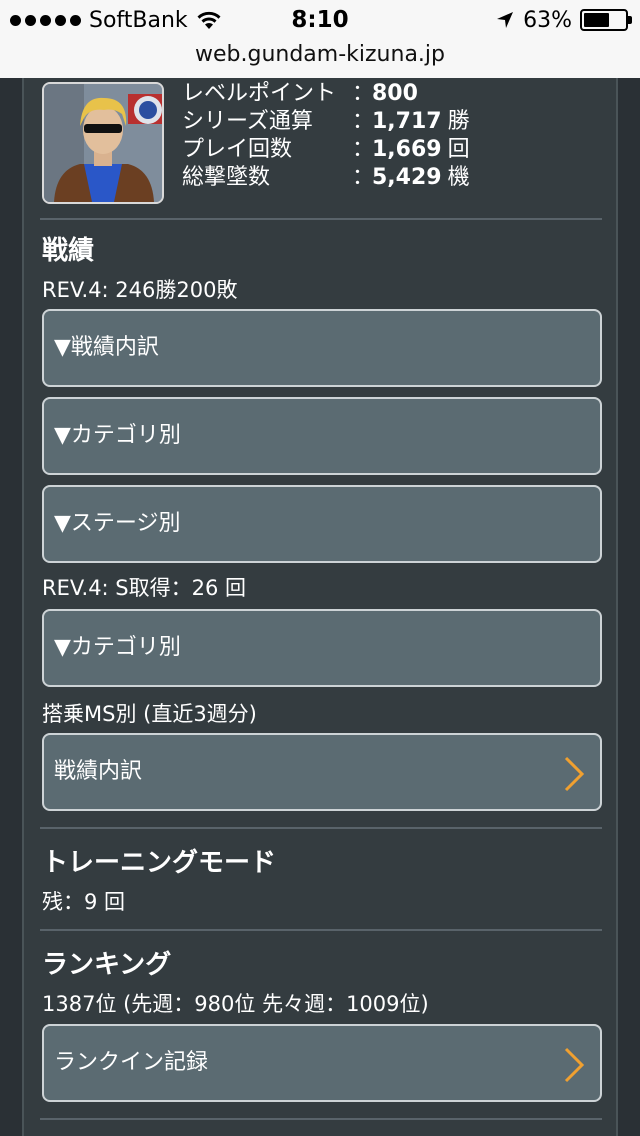 The height and width of the screenshot is (1136, 640). Describe the element at coordinates (547, 20) in the screenshot. I see `battery-percent: 63%` at that location.